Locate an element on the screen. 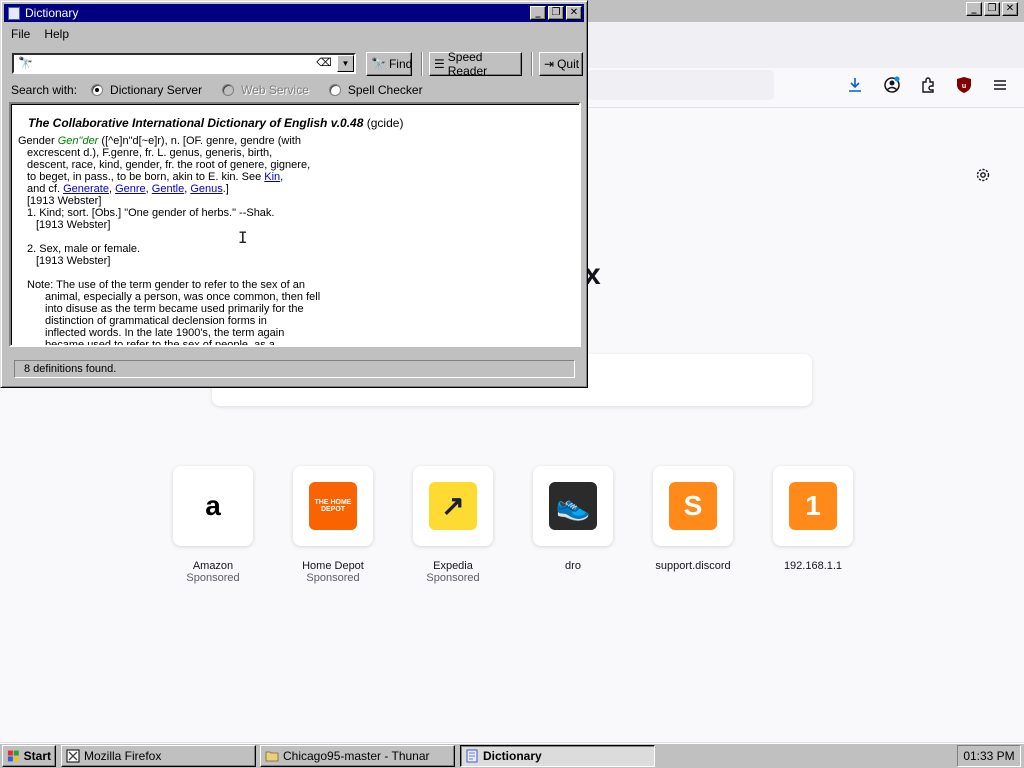  settings-gear-icon is located at coordinates (983, 175).